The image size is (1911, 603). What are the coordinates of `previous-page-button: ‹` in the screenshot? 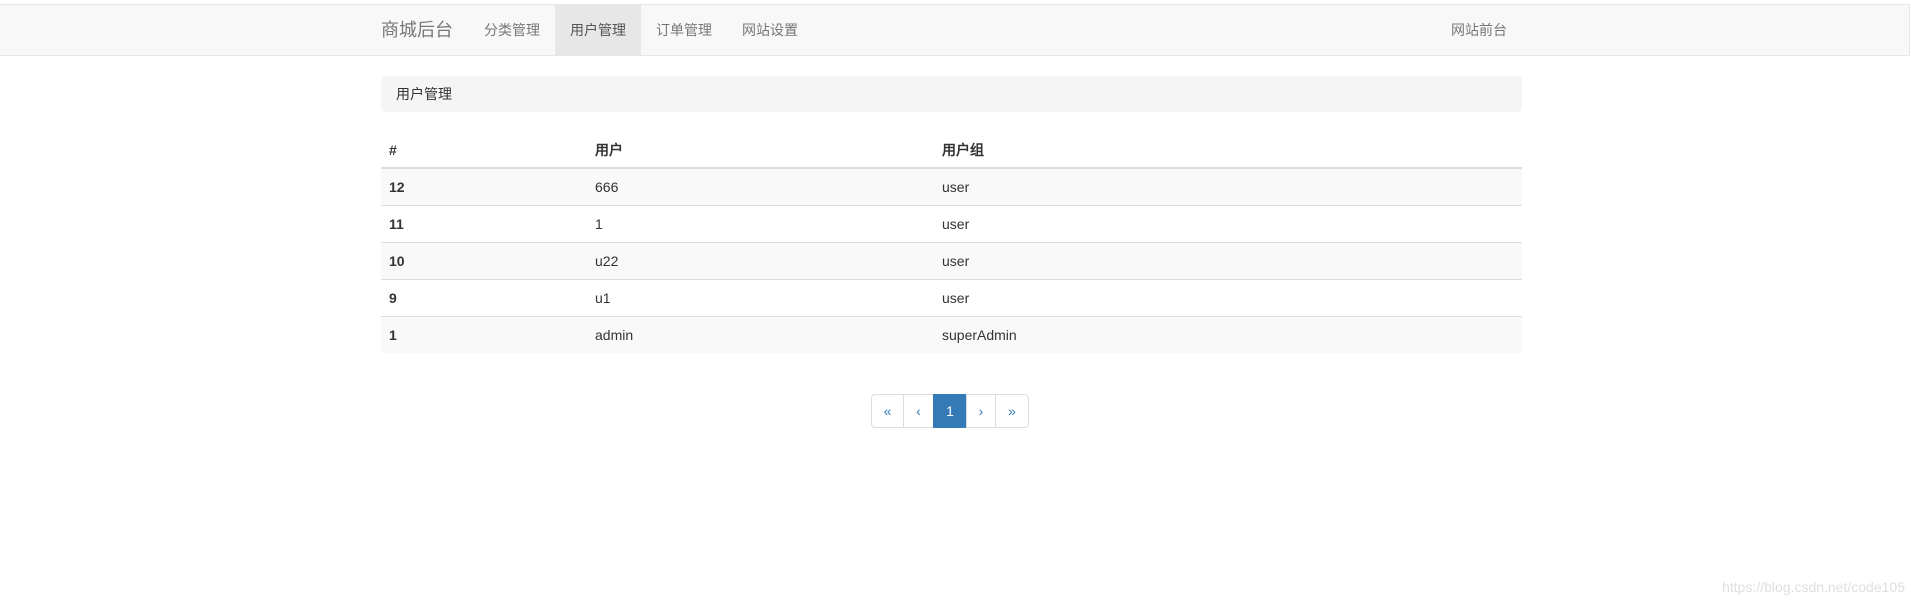 It's located at (918, 411).